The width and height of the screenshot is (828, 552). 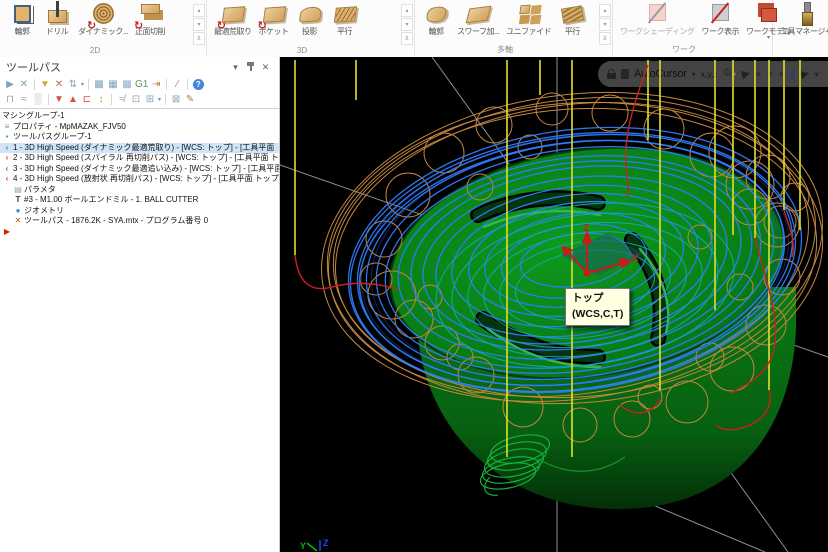 I want to click on regen-all-icon-dropdown: ▾, so click(x=82, y=84).